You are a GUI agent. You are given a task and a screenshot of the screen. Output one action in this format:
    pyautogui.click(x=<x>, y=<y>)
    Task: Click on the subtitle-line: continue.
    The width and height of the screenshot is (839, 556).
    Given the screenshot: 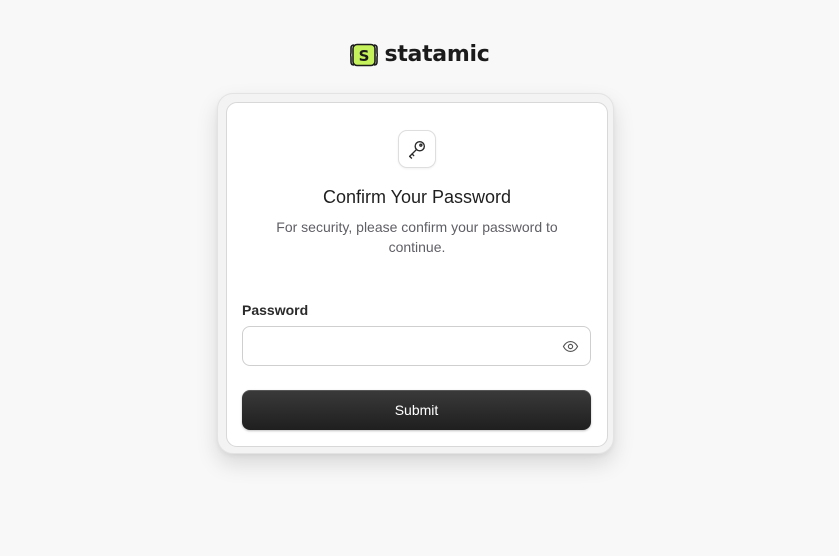 What is the action you would take?
    pyautogui.click(x=417, y=247)
    